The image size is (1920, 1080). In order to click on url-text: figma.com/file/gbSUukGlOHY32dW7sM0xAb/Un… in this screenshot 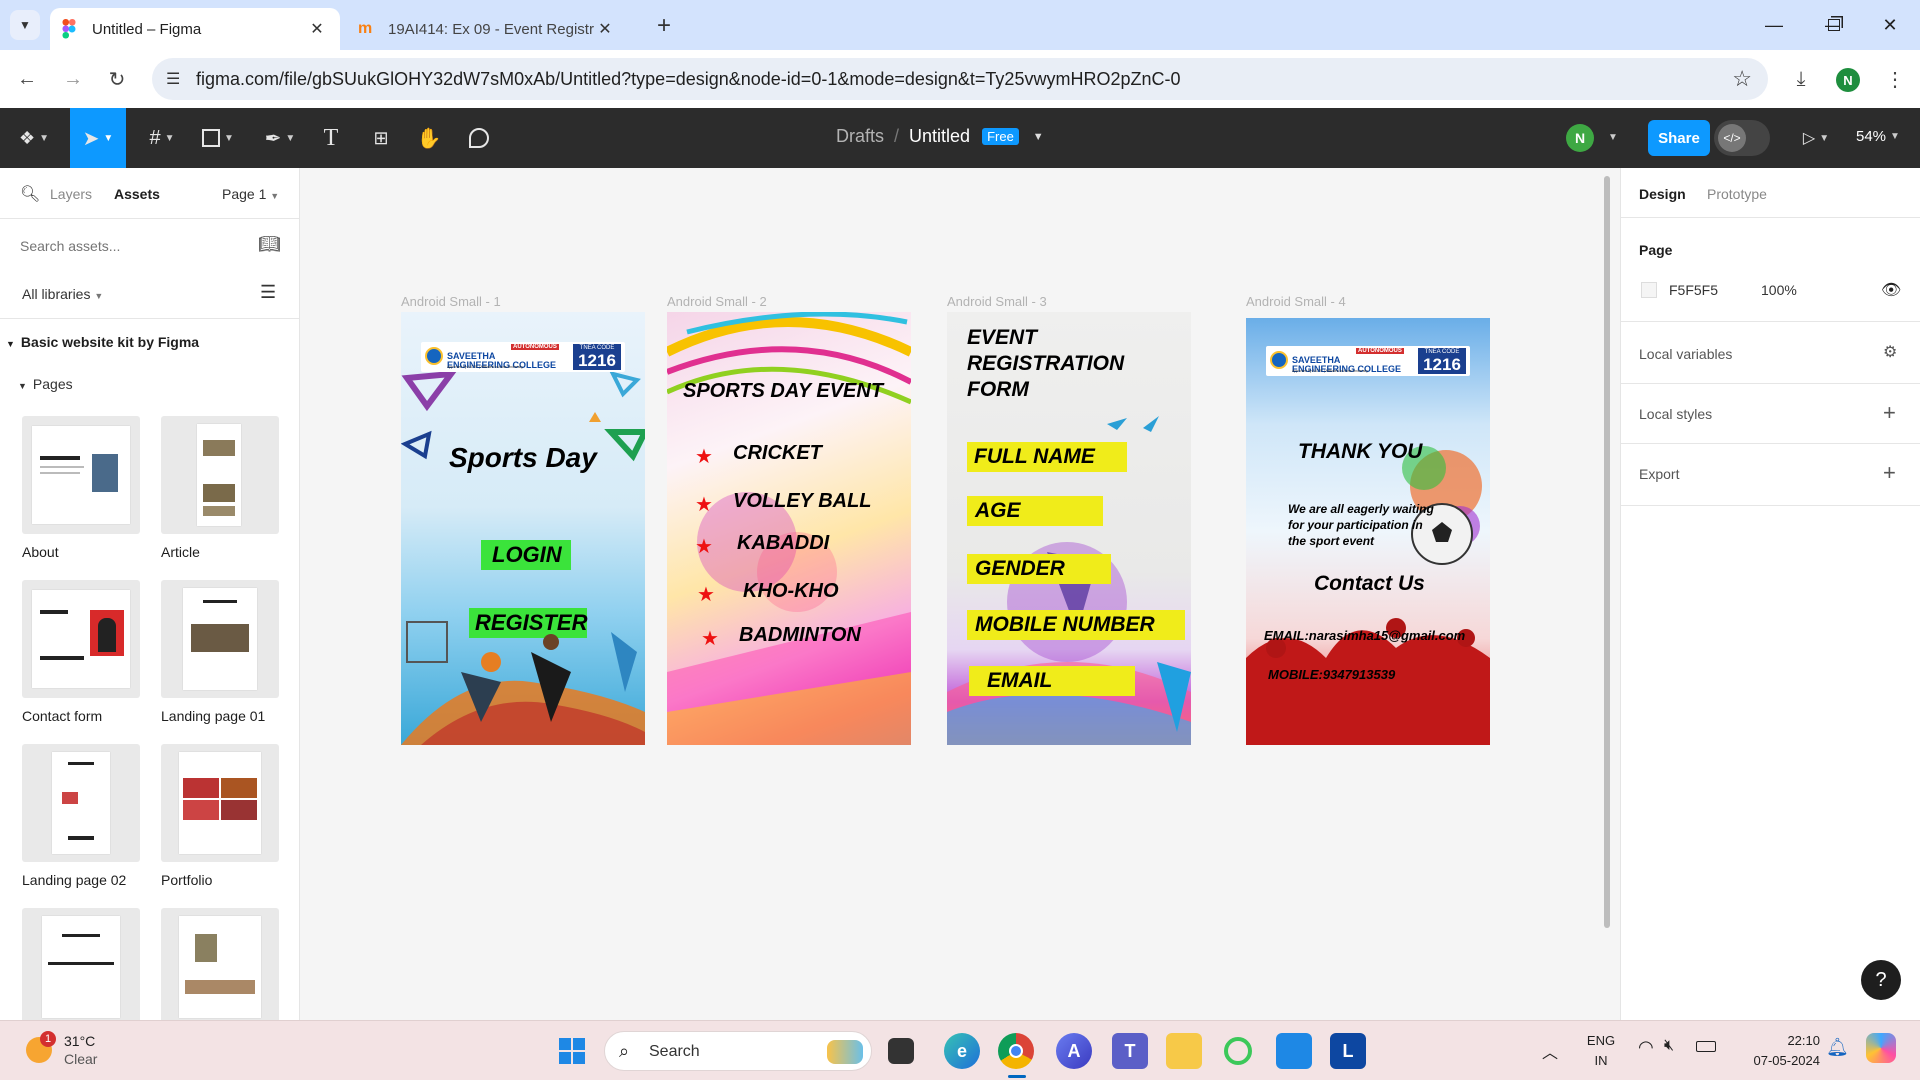, I will do `click(688, 79)`.